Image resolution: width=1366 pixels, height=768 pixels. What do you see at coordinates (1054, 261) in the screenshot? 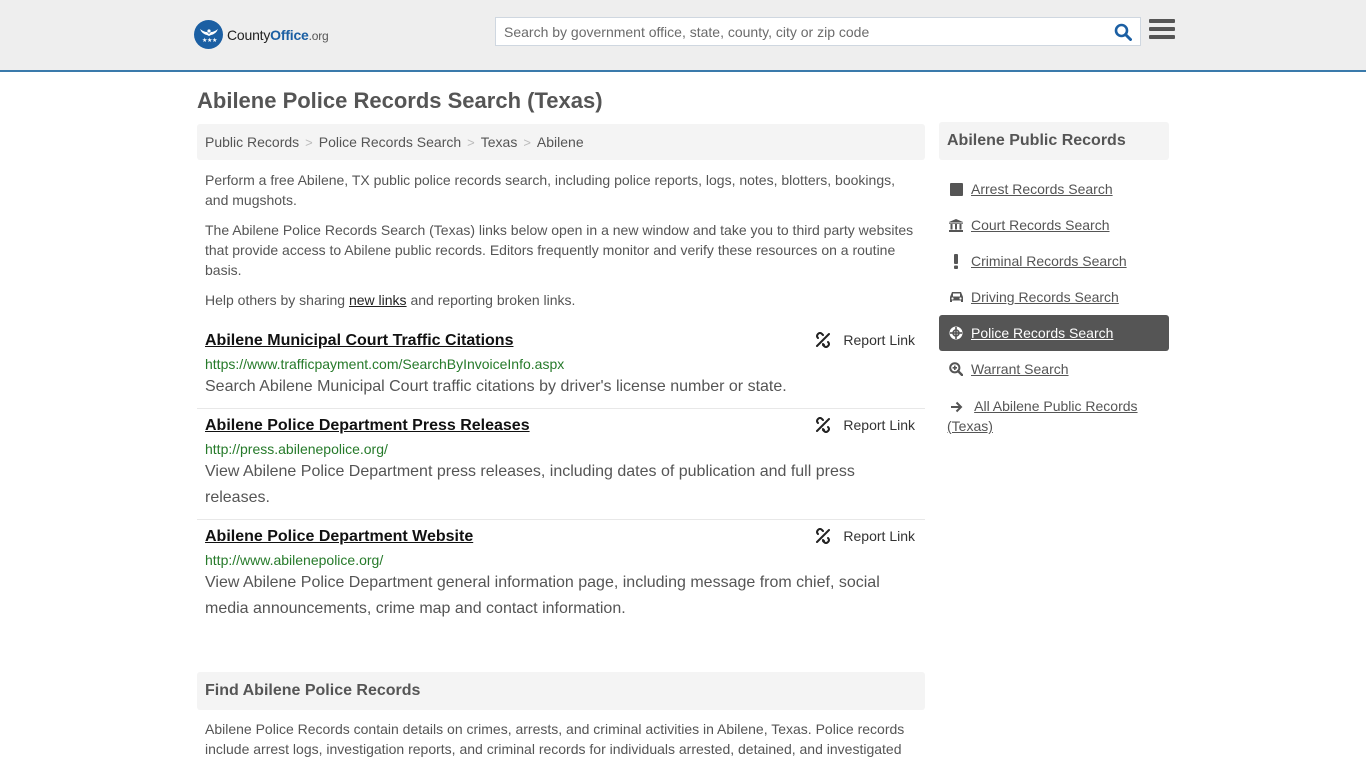
I see `sidebar-item-criminal-records: Criminal Records Search` at bounding box center [1054, 261].